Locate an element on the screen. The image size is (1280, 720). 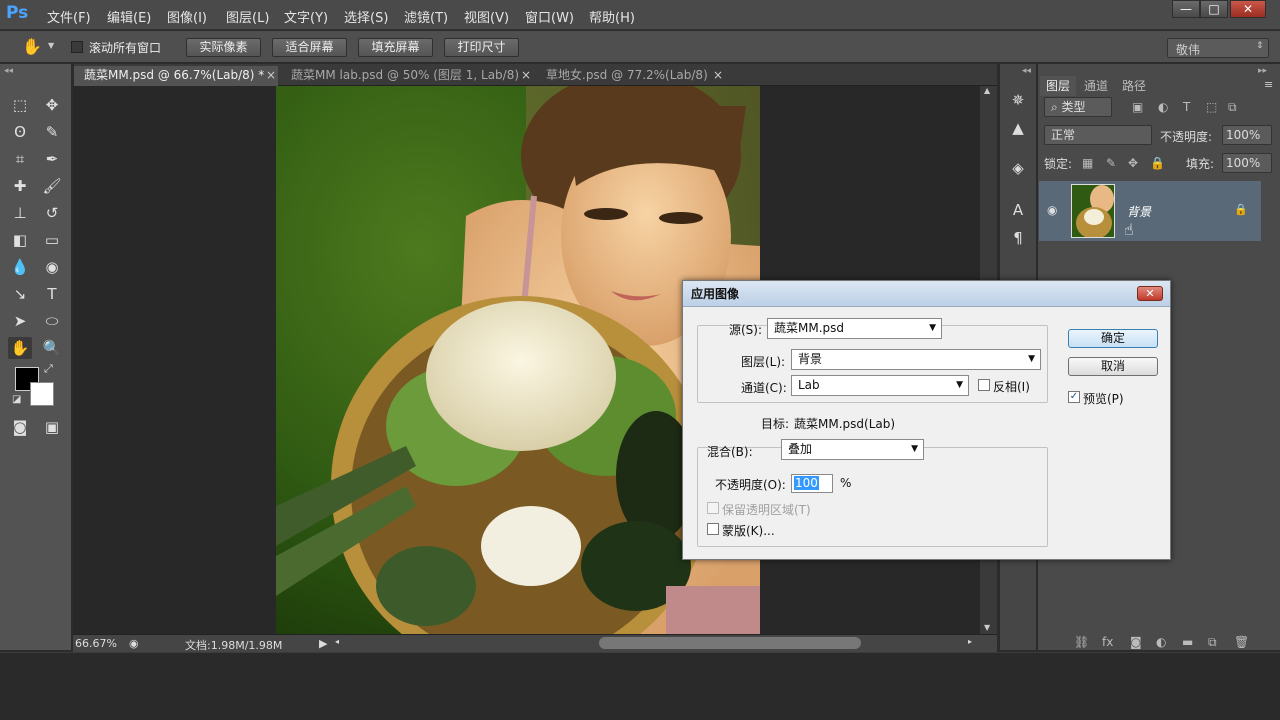
layer-select: 背景 ▼ is located at coordinates (916, 359).